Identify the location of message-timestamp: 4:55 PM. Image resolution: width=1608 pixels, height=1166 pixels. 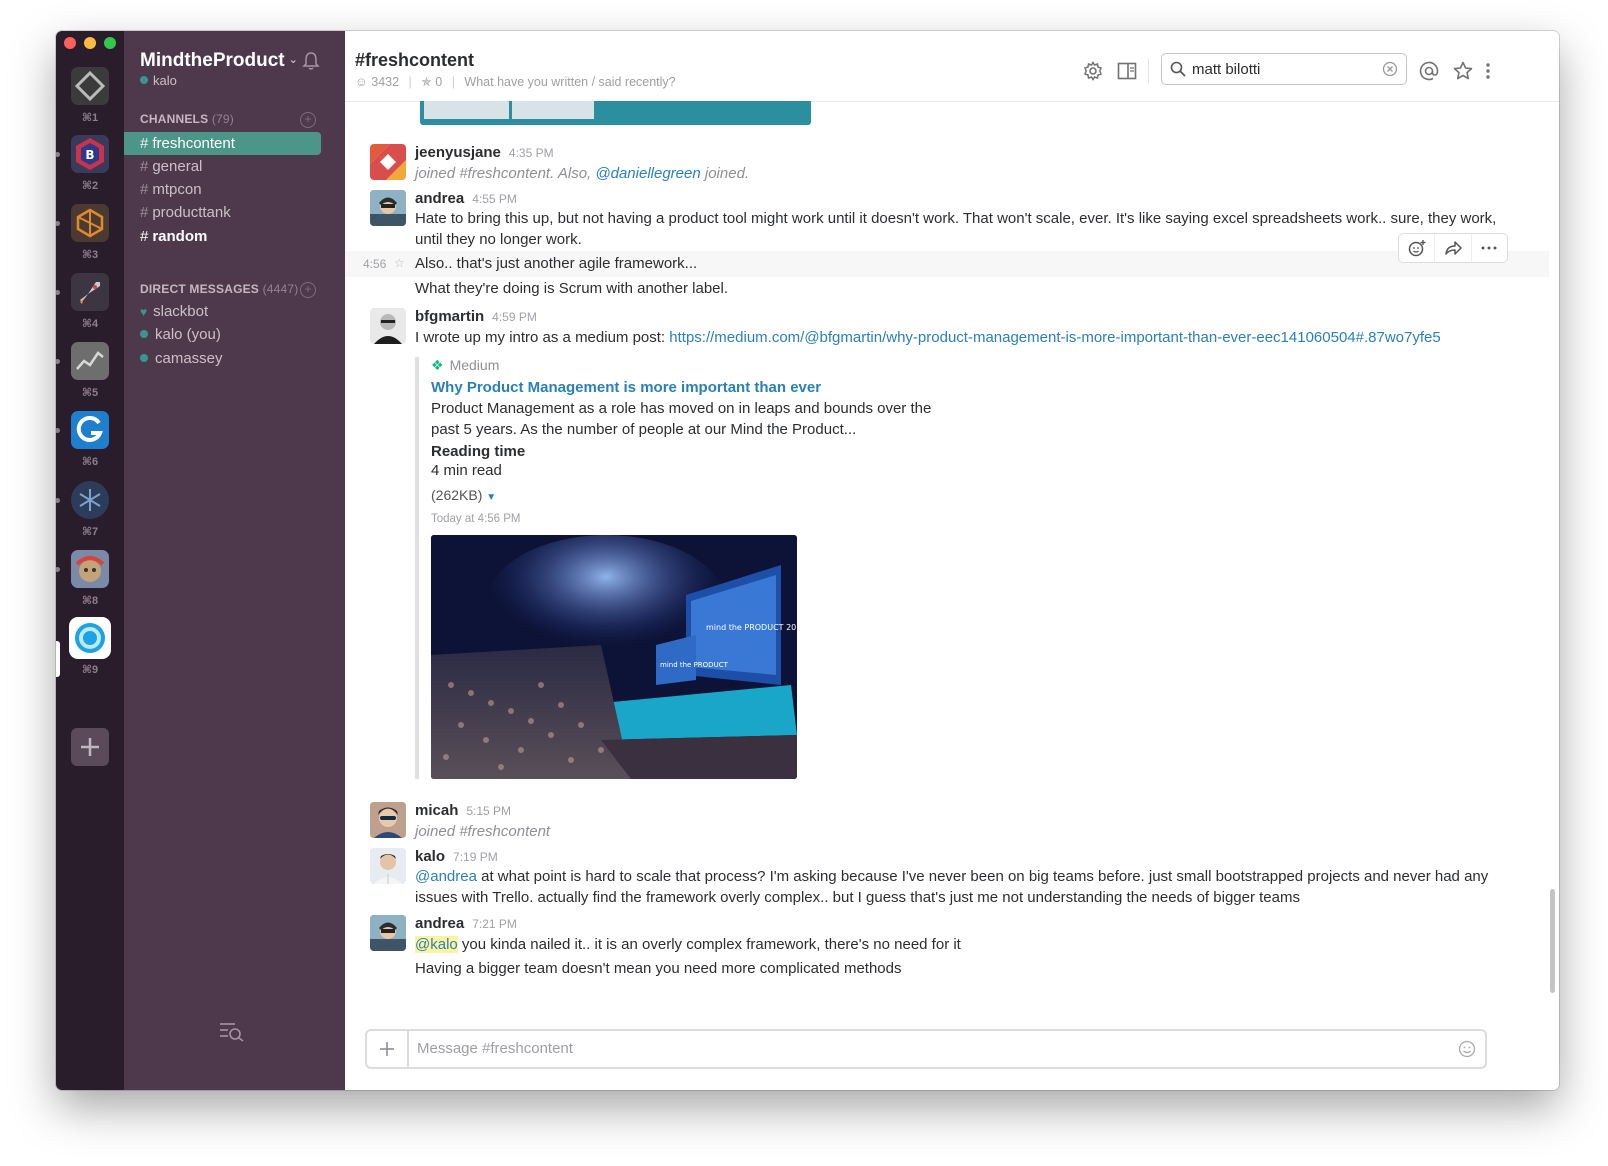
(494, 199).